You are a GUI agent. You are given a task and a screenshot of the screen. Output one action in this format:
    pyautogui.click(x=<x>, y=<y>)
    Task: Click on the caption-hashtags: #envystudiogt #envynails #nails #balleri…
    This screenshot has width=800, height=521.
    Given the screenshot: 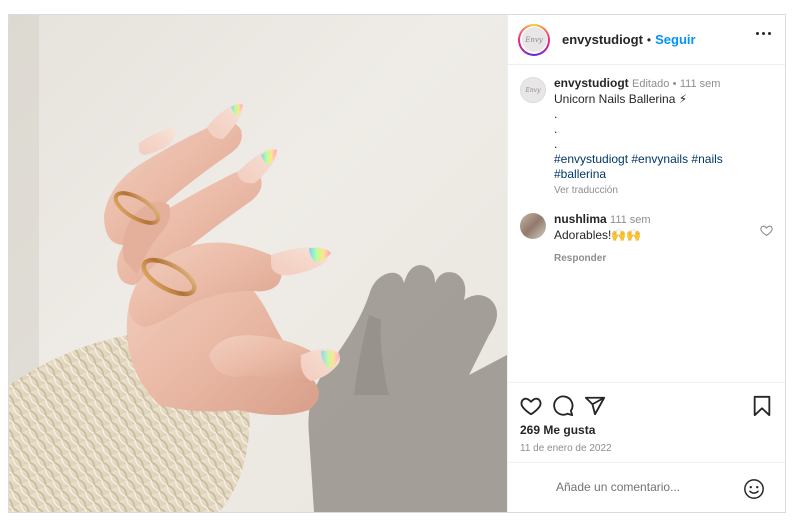 What is the action you would take?
    pyautogui.click(x=663, y=167)
    